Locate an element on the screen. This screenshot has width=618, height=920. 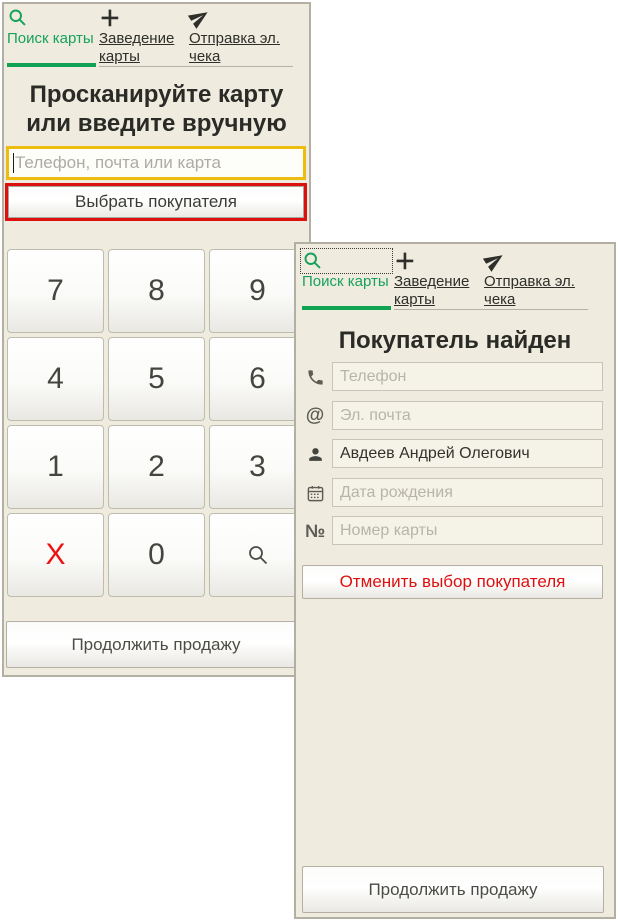
email-input is located at coordinates (467, 415).